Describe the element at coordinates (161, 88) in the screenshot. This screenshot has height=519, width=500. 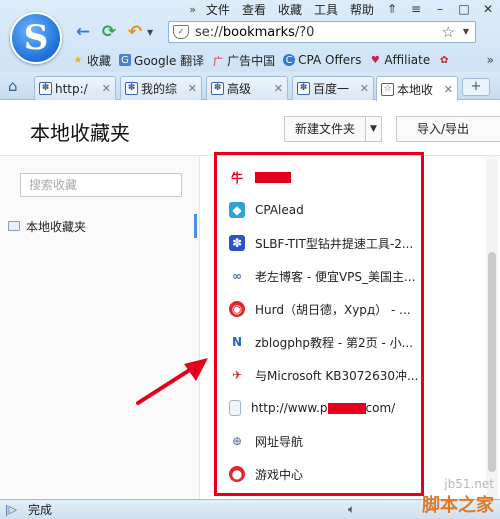
I see `tab-2: ✽ 我的综 ✕` at that location.